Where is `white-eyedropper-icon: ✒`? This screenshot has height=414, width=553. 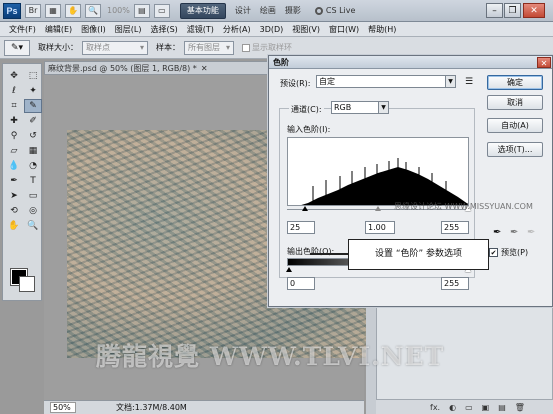
white-eyedropper-icon: ✒ is located at coordinates (531, 232).